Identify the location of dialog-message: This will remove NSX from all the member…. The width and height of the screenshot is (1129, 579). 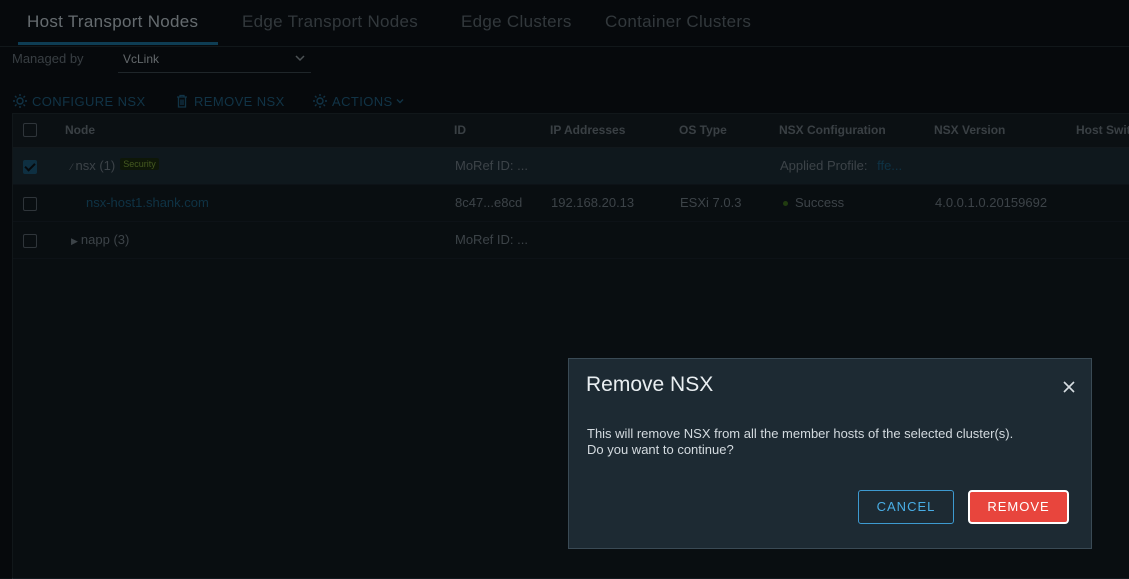
(832, 442).